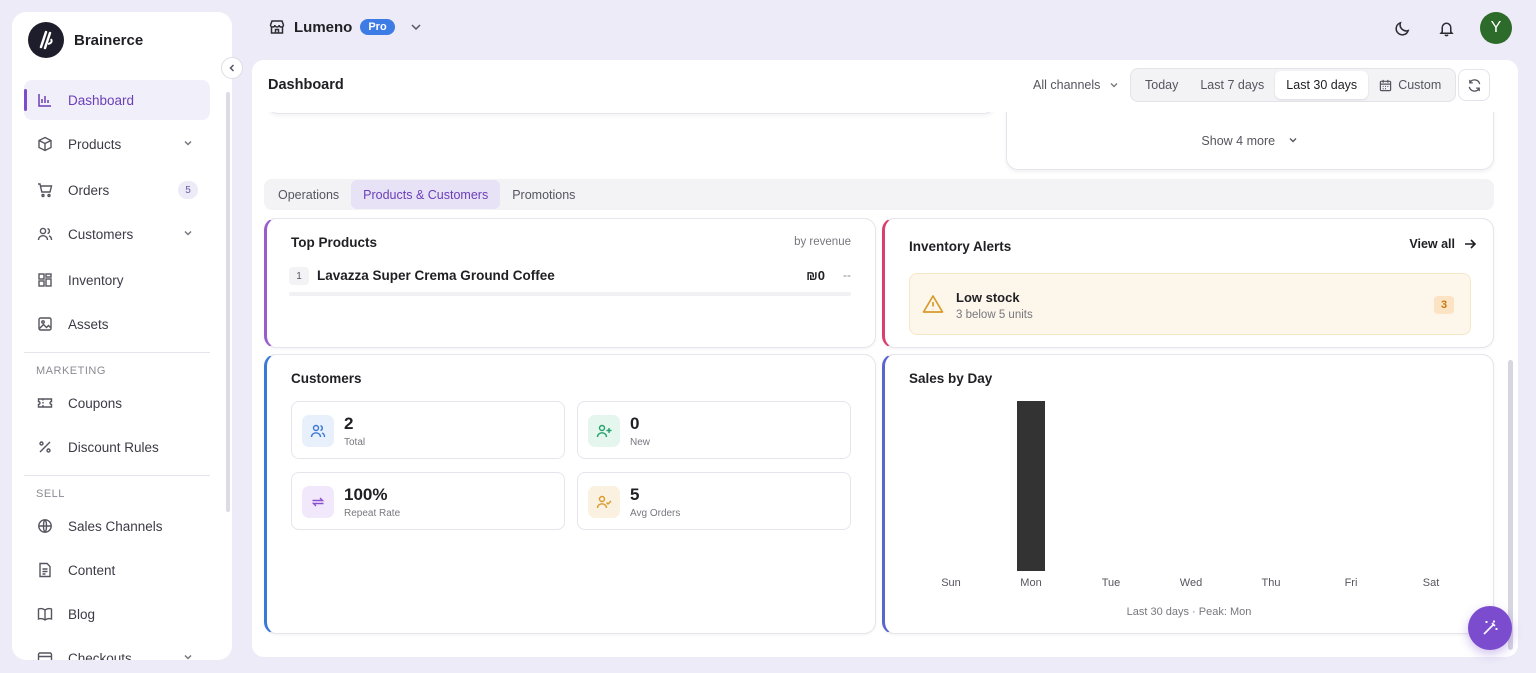 This screenshot has width=1536, height=673. What do you see at coordinates (45, 324) in the screenshot?
I see `image-icon` at bounding box center [45, 324].